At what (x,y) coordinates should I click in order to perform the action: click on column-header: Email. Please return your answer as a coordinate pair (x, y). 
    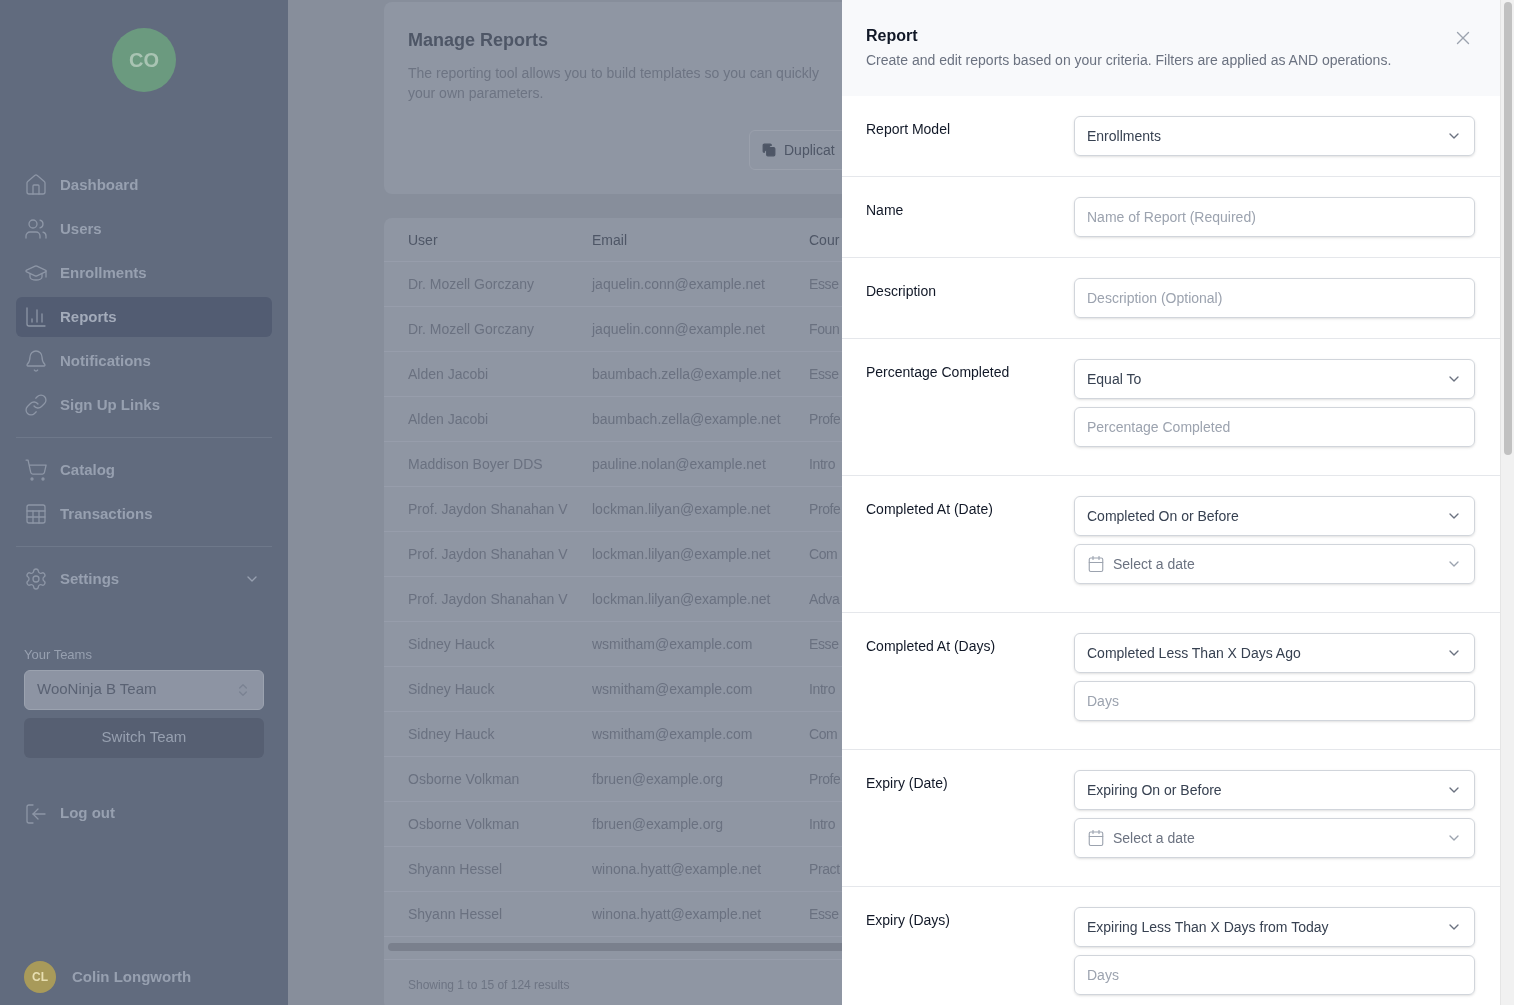
    Looking at the image, I should click on (610, 240).